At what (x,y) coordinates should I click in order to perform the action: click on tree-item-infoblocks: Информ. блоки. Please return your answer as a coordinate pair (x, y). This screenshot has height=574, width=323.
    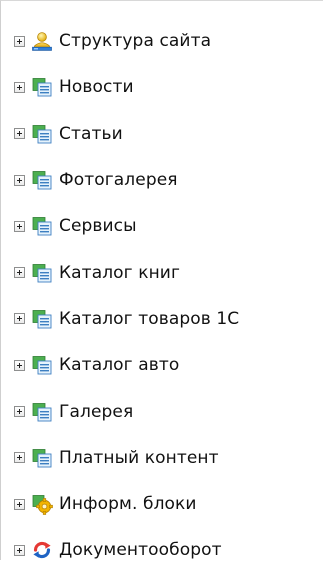
    Looking at the image, I should click on (126, 504).